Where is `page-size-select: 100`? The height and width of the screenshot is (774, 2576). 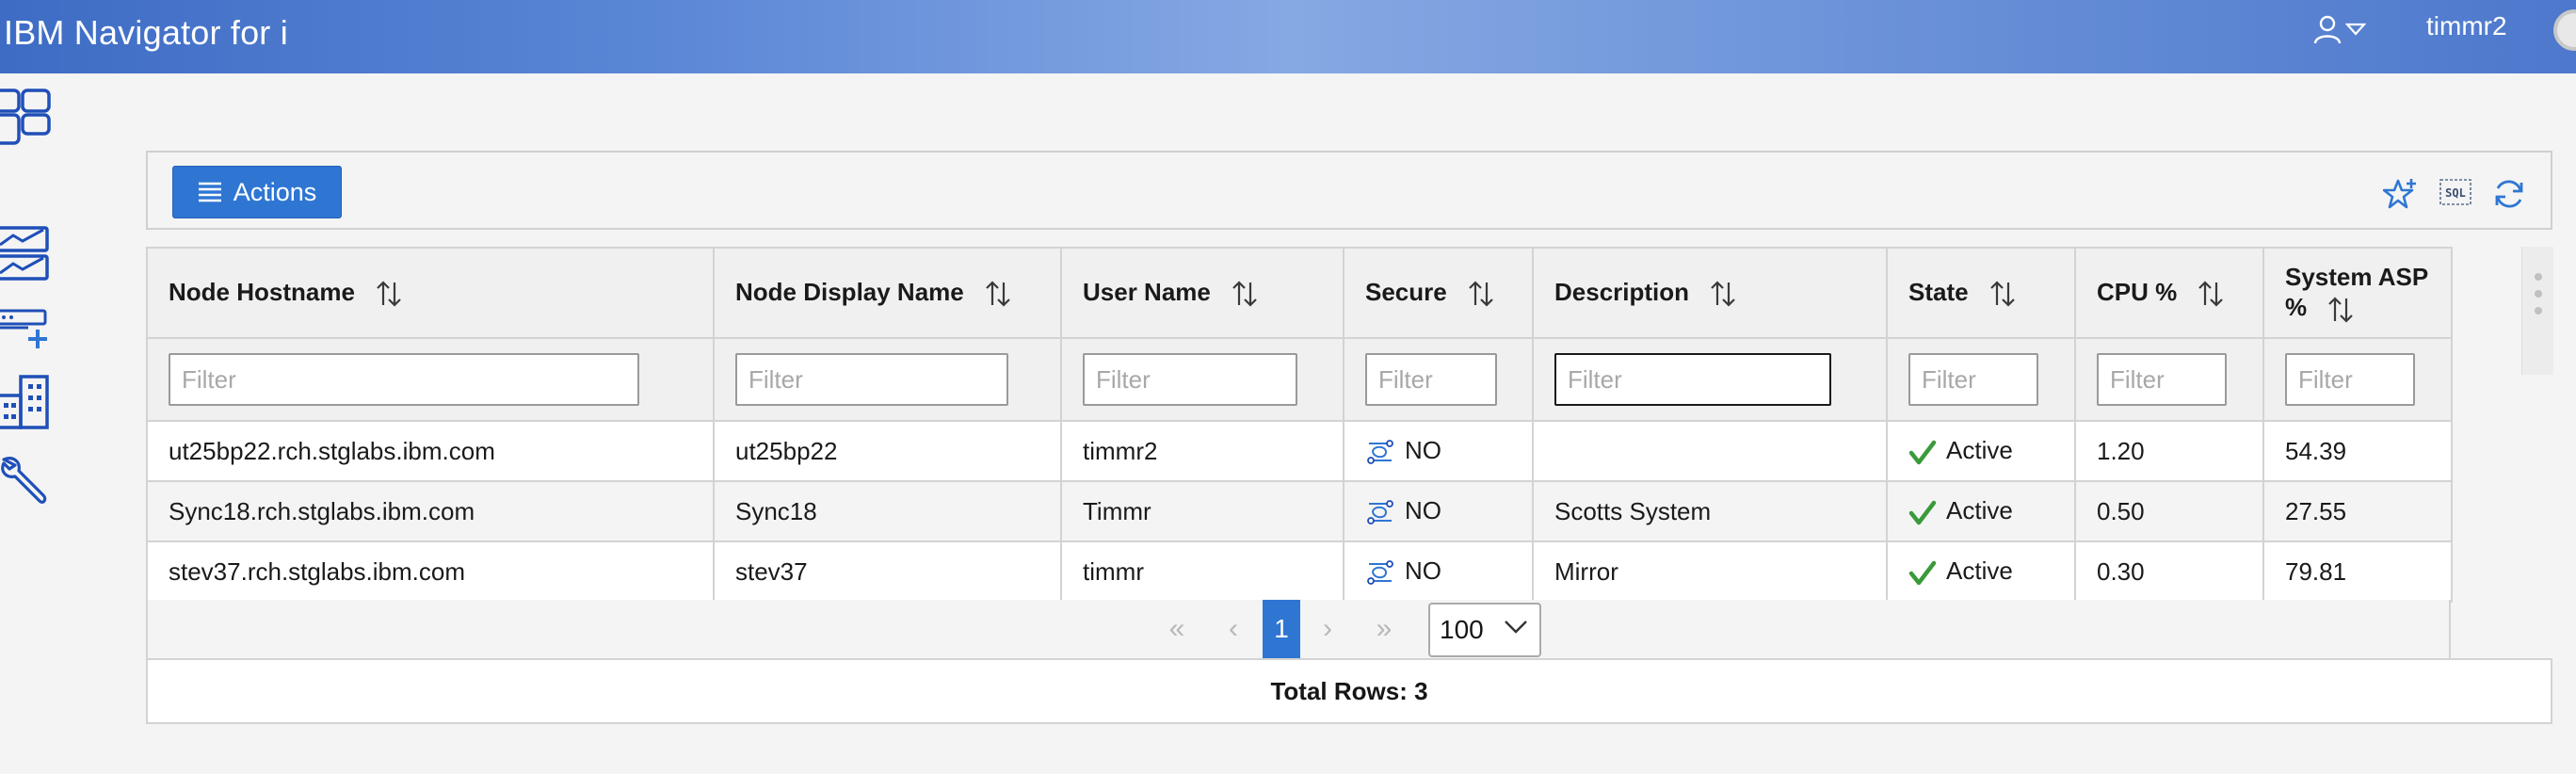
page-size-select: 100 is located at coordinates (1484, 630).